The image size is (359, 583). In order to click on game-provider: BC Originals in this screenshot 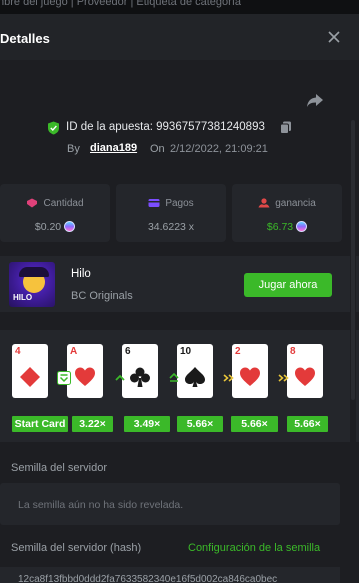, I will do `click(102, 296)`.